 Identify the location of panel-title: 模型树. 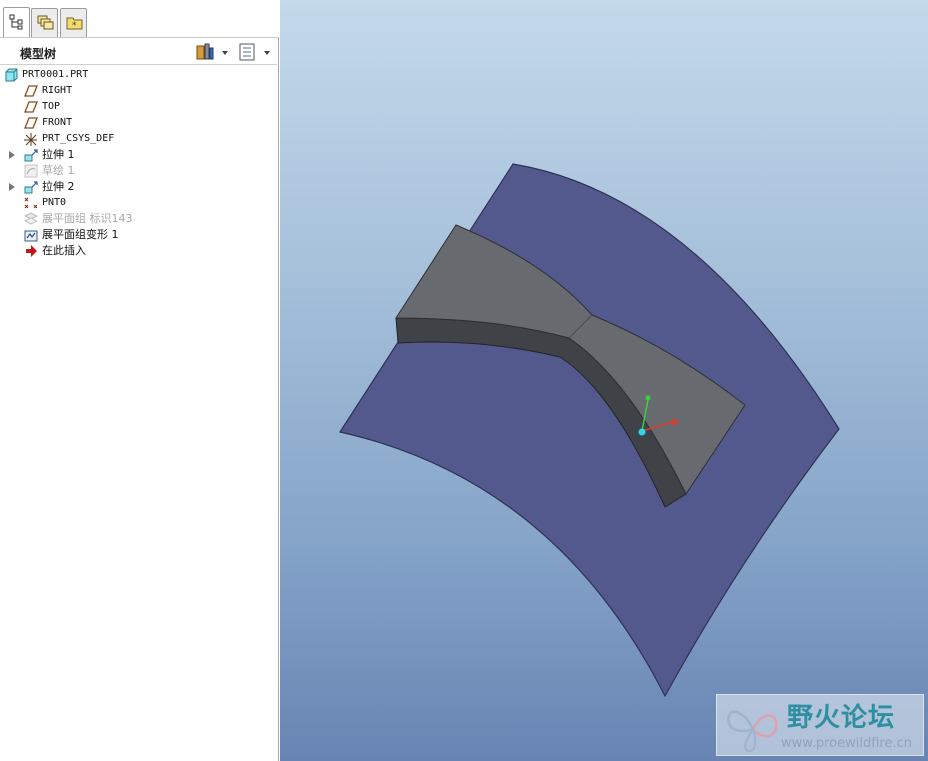
(38, 54).